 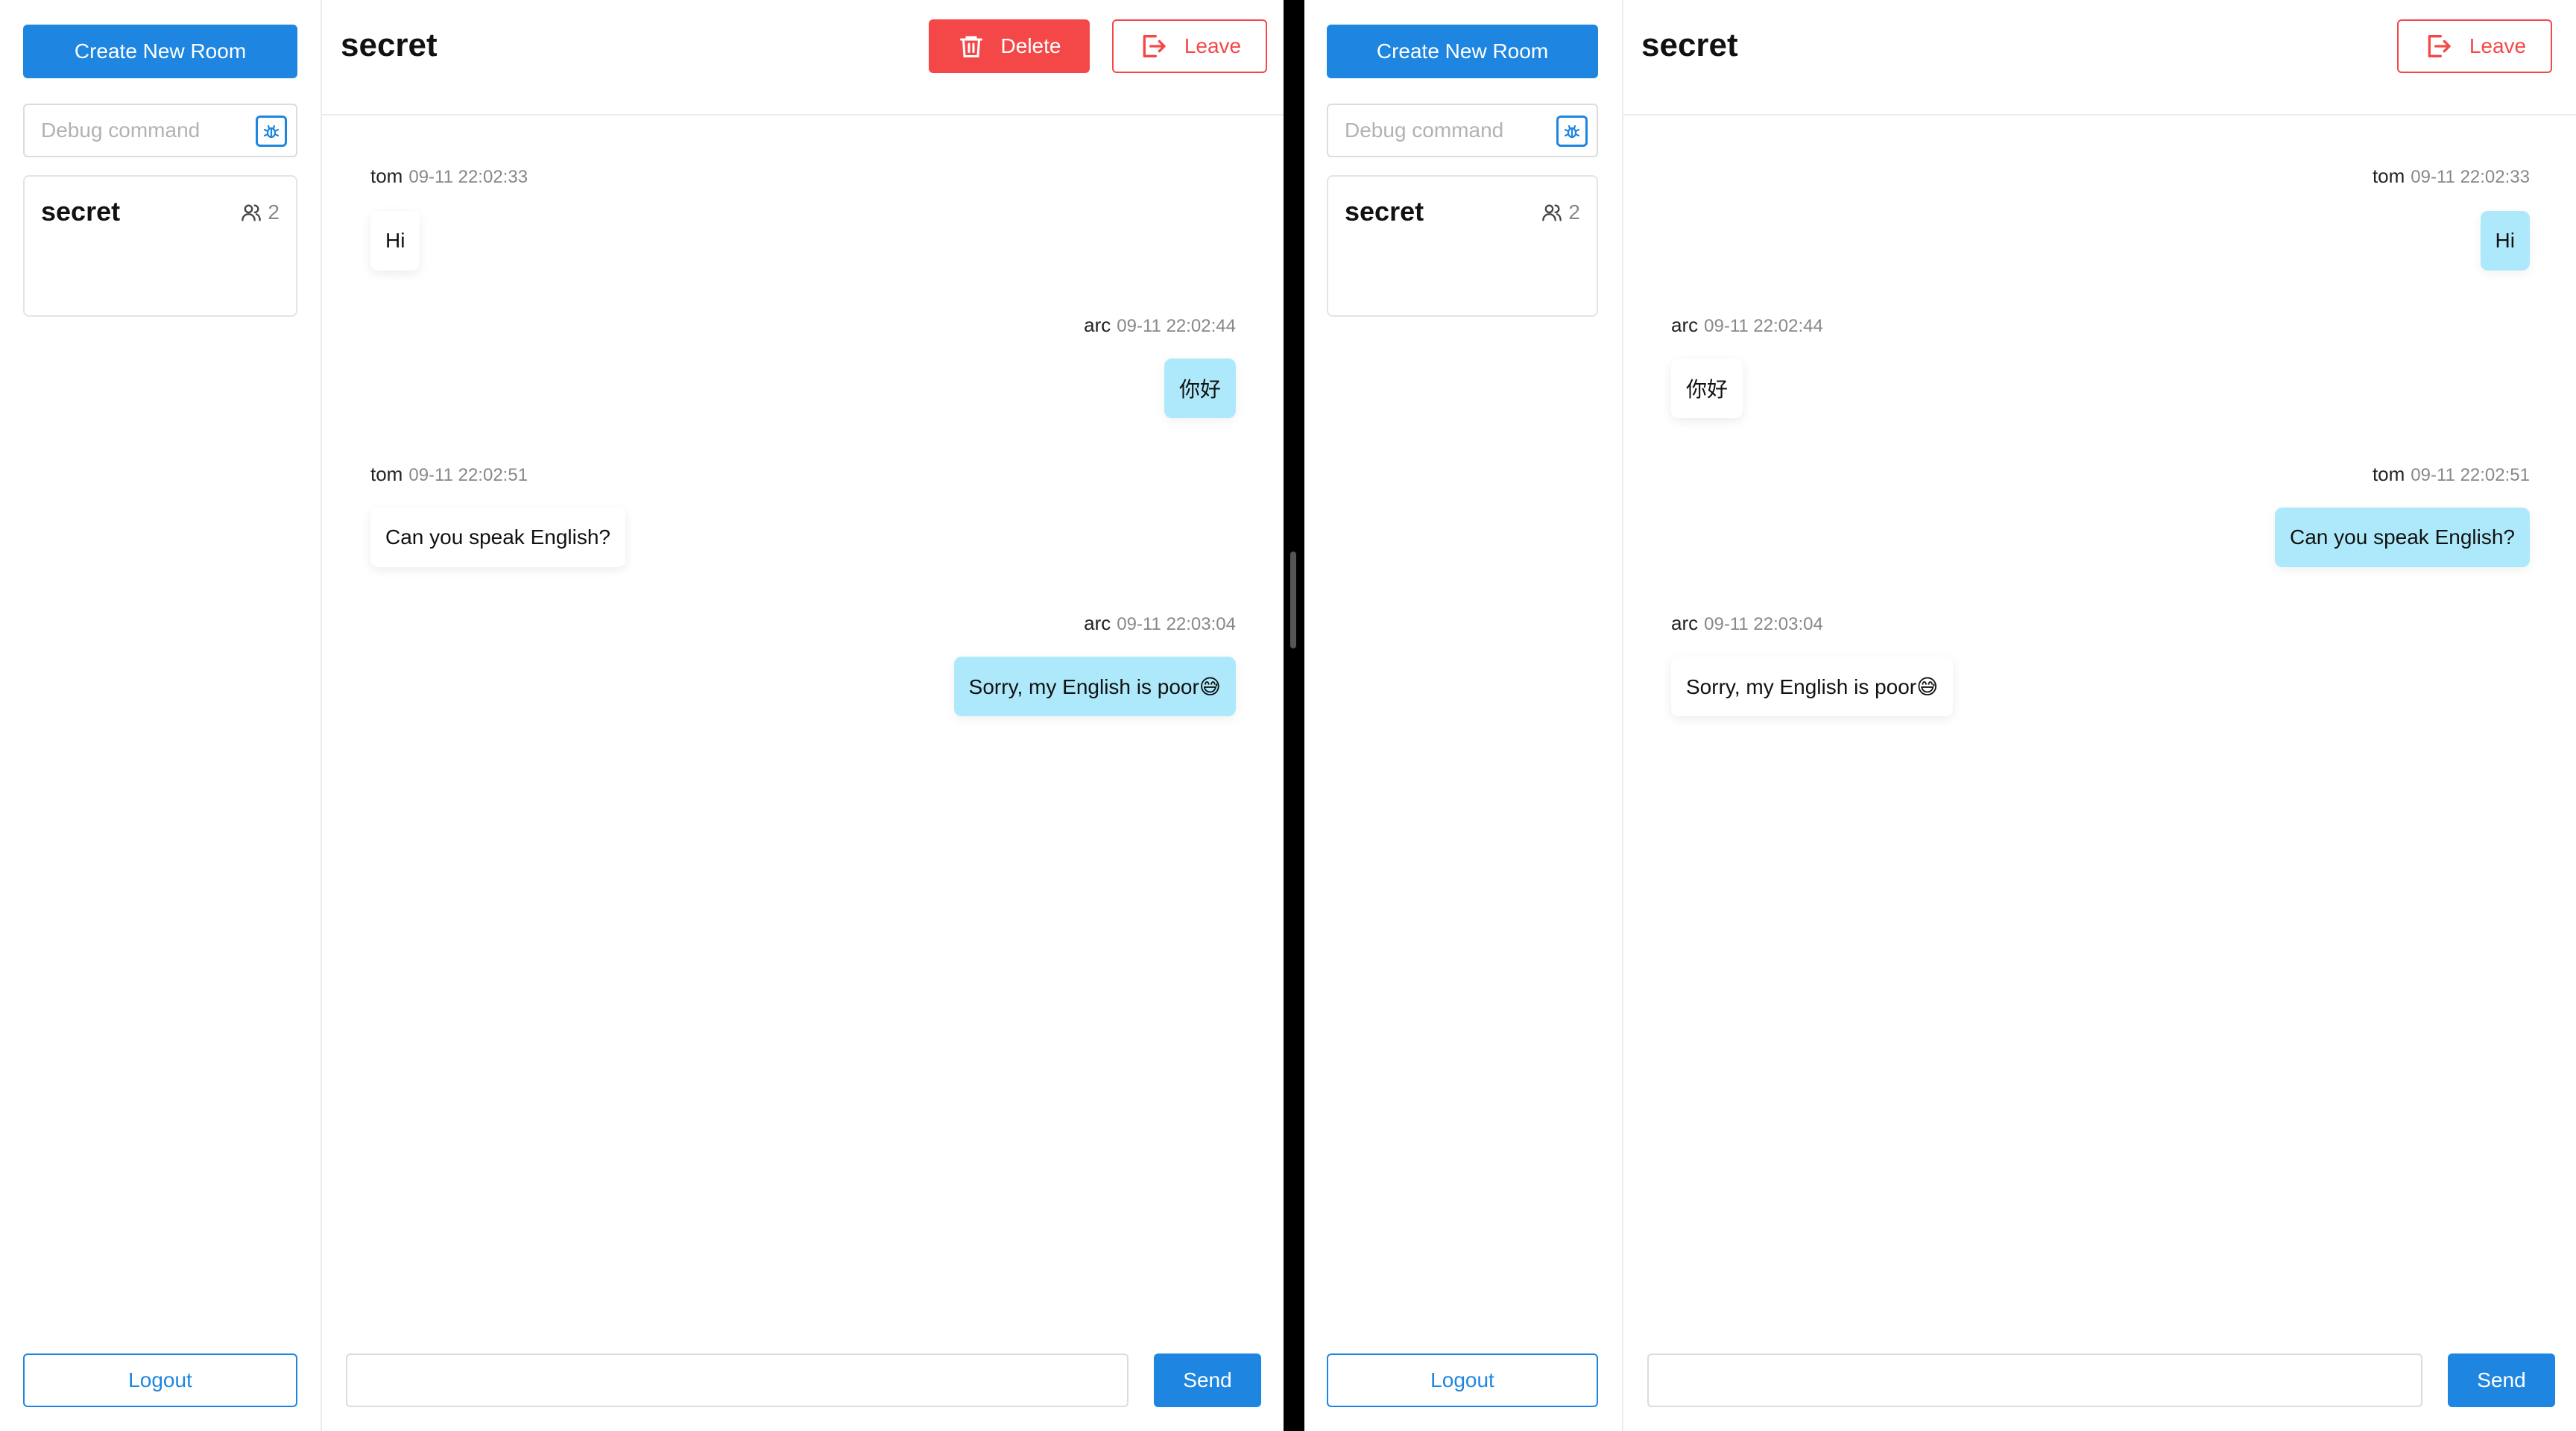 What do you see at coordinates (803, 58) in the screenshot?
I see `chat-header: secret Delete Leave` at bounding box center [803, 58].